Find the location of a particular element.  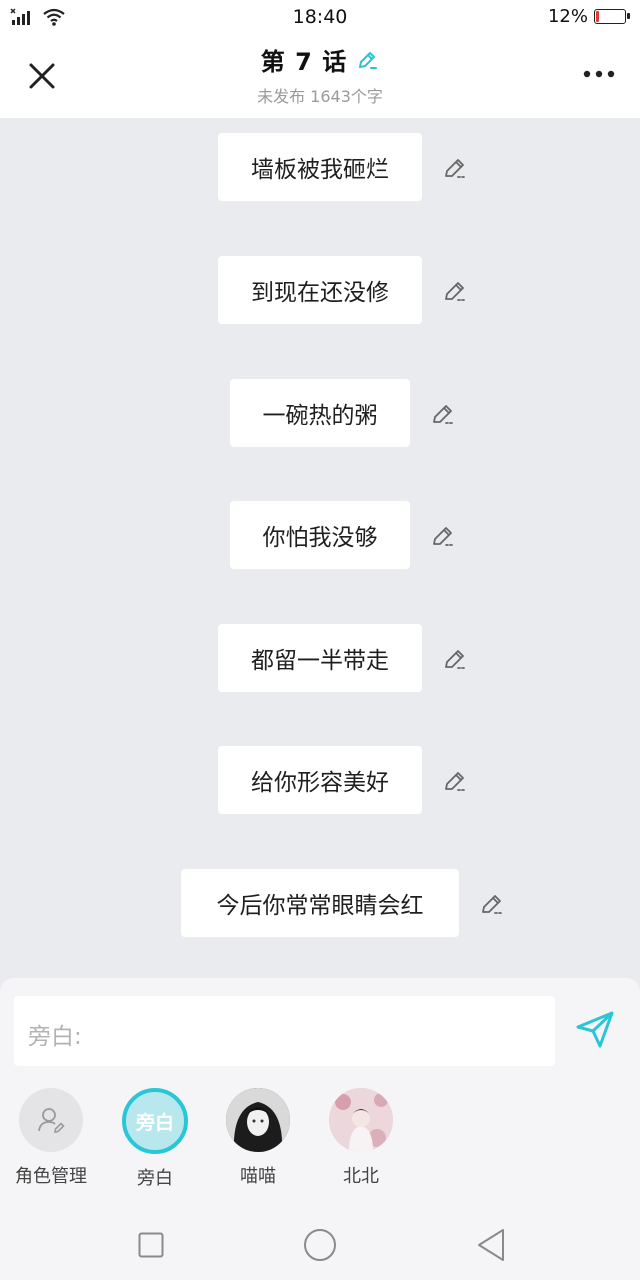

role-beibei: 北北 is located at coordinates (361, 1138).